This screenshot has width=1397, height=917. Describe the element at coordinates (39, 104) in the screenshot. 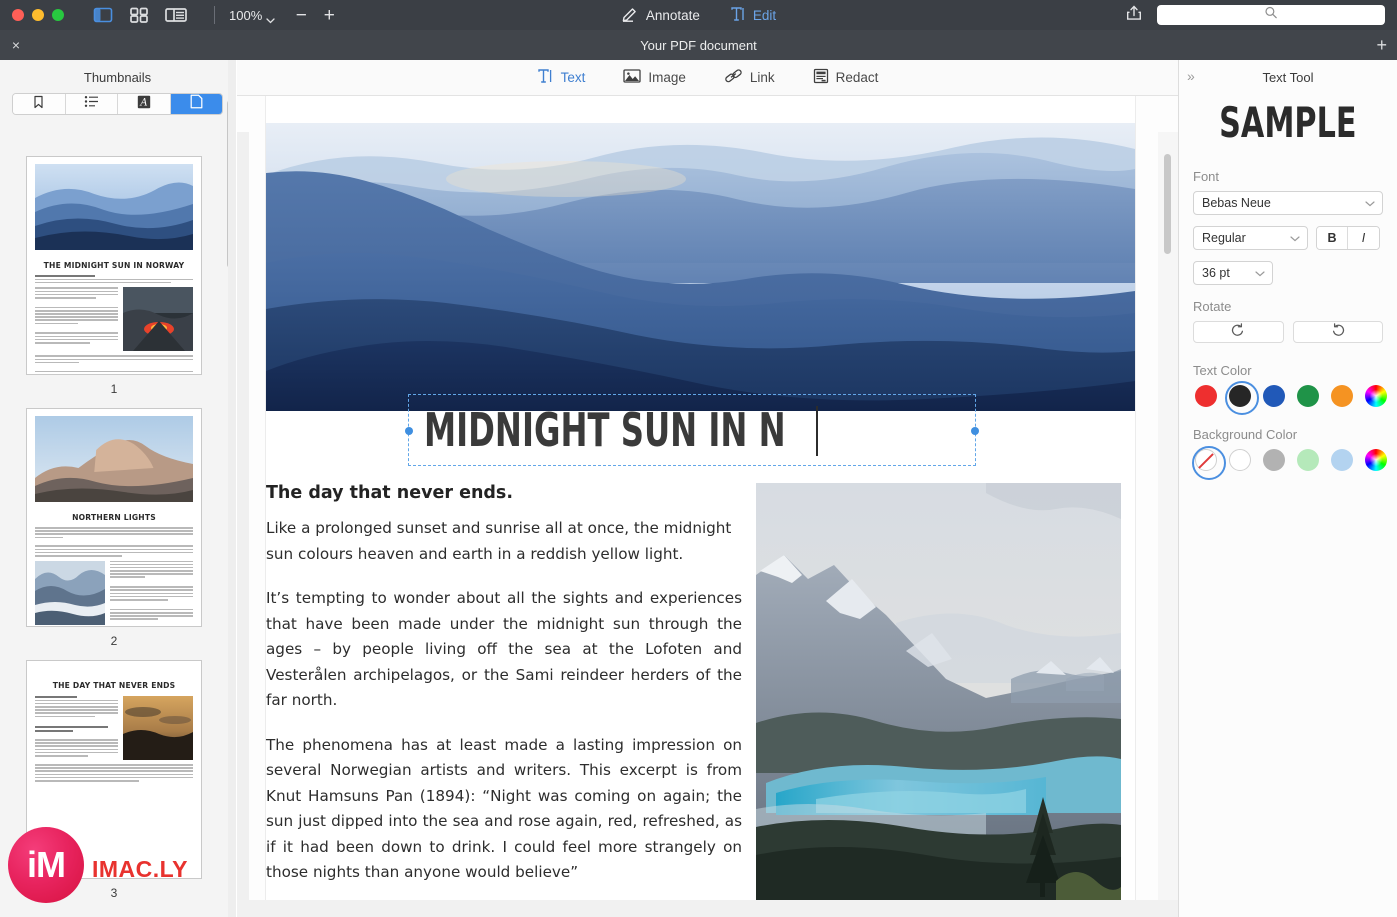

I see `sidebar-tab-bookmarks` at that location.